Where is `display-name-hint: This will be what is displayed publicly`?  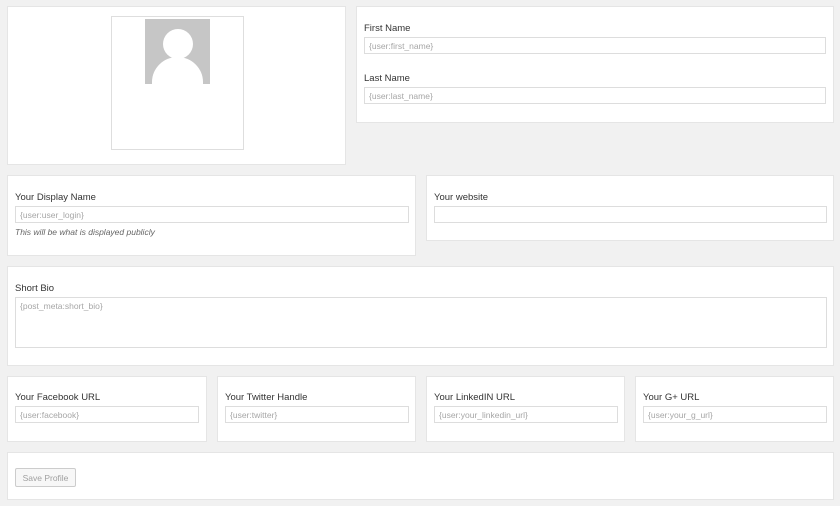
display-name-hint: This will be what is displayed publicly is located at coordinates (85, 232).